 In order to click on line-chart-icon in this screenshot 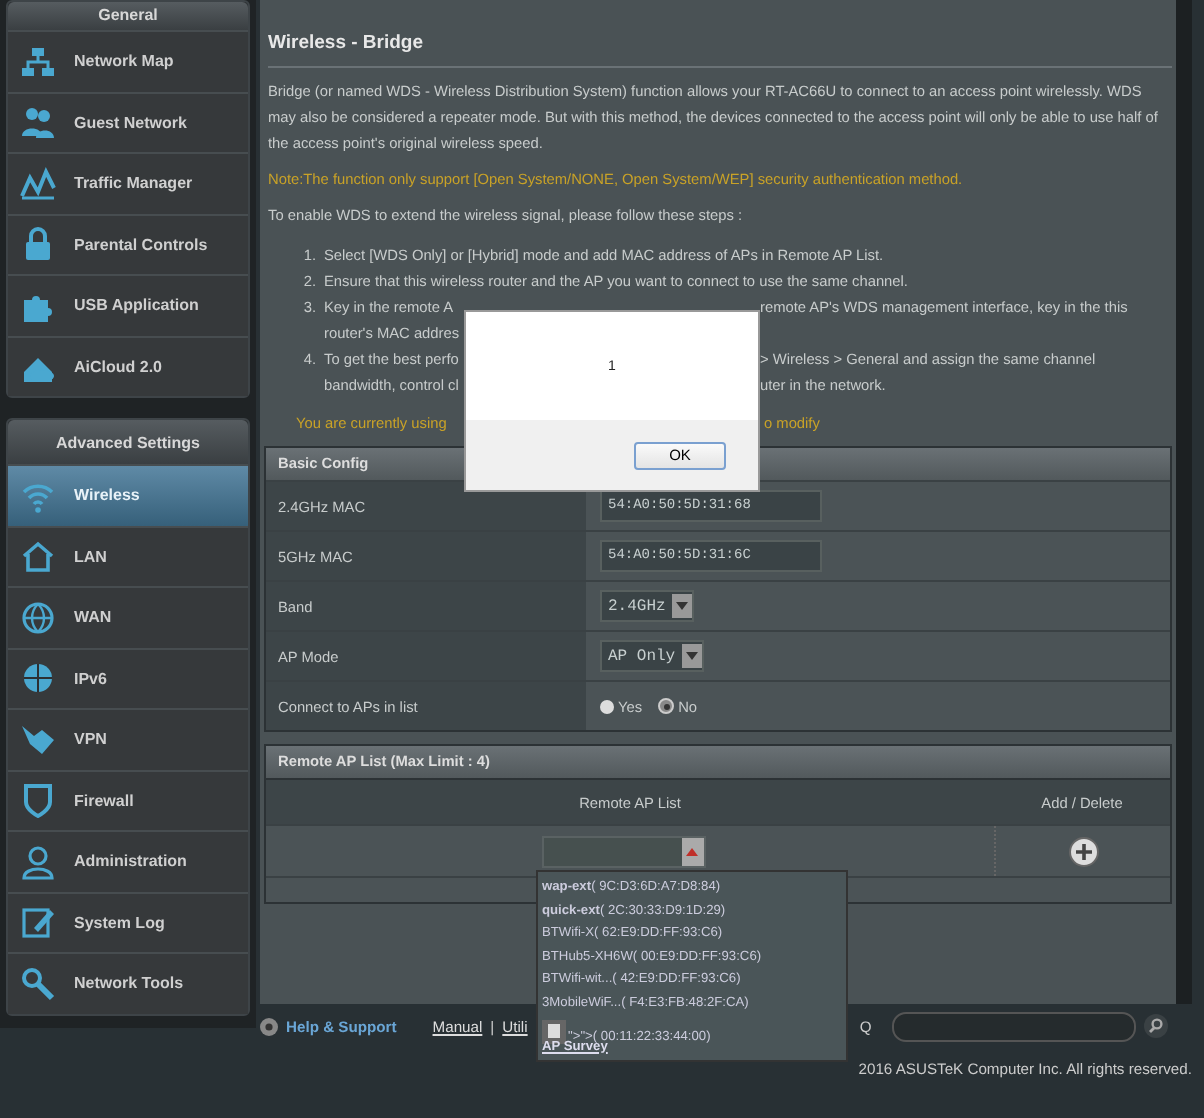, I will do `click(38, 183)`.